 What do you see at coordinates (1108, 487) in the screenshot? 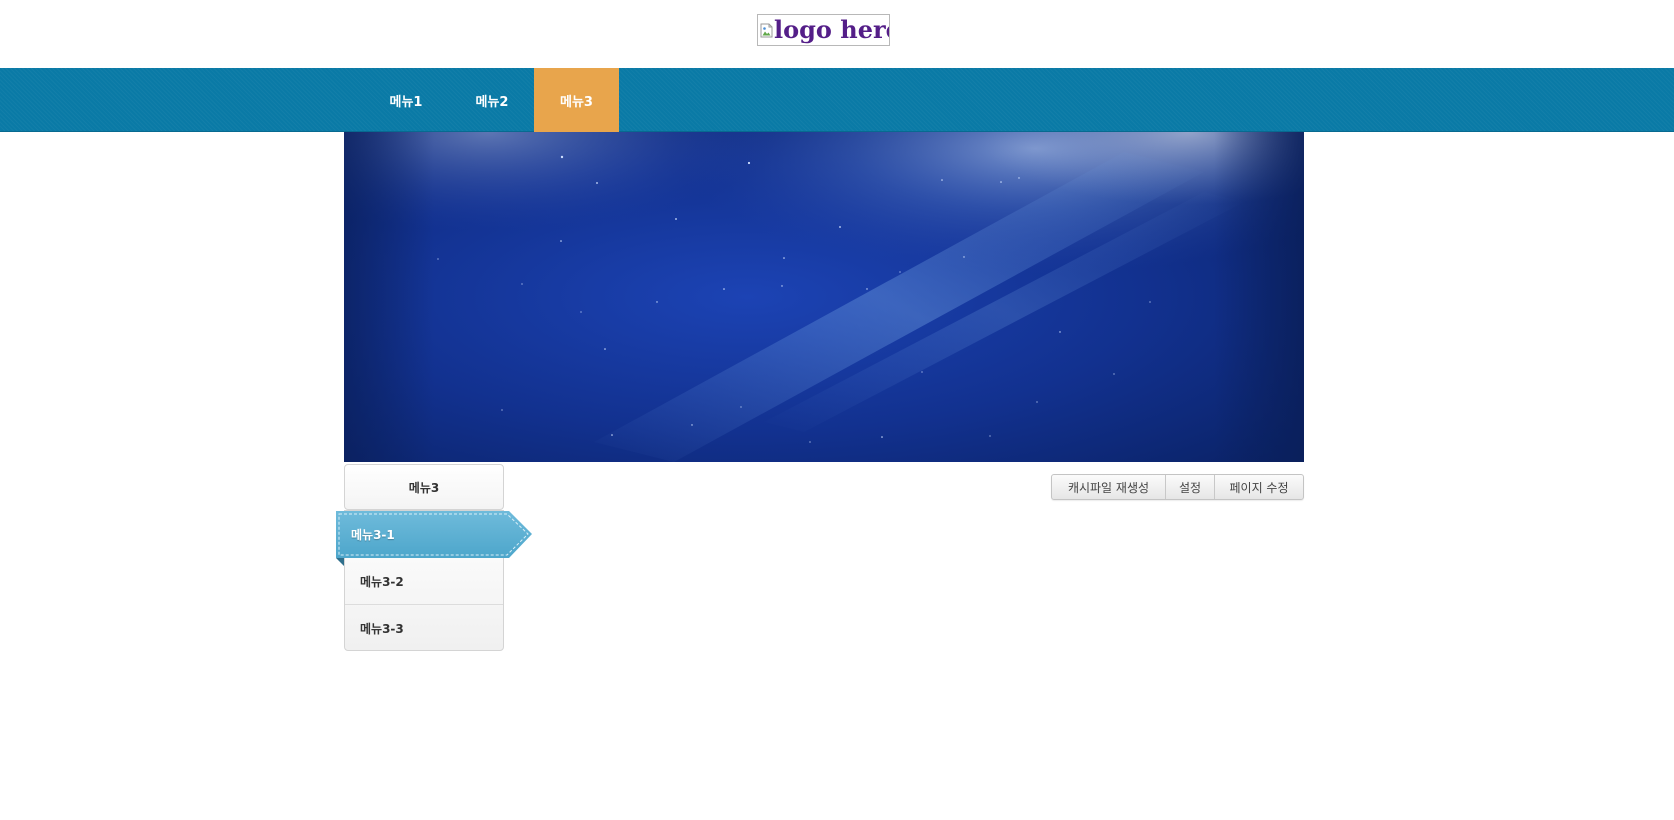
I see `regenerate-cache-button: 캐시파일 재생성` at bounding box center [1108, 487].